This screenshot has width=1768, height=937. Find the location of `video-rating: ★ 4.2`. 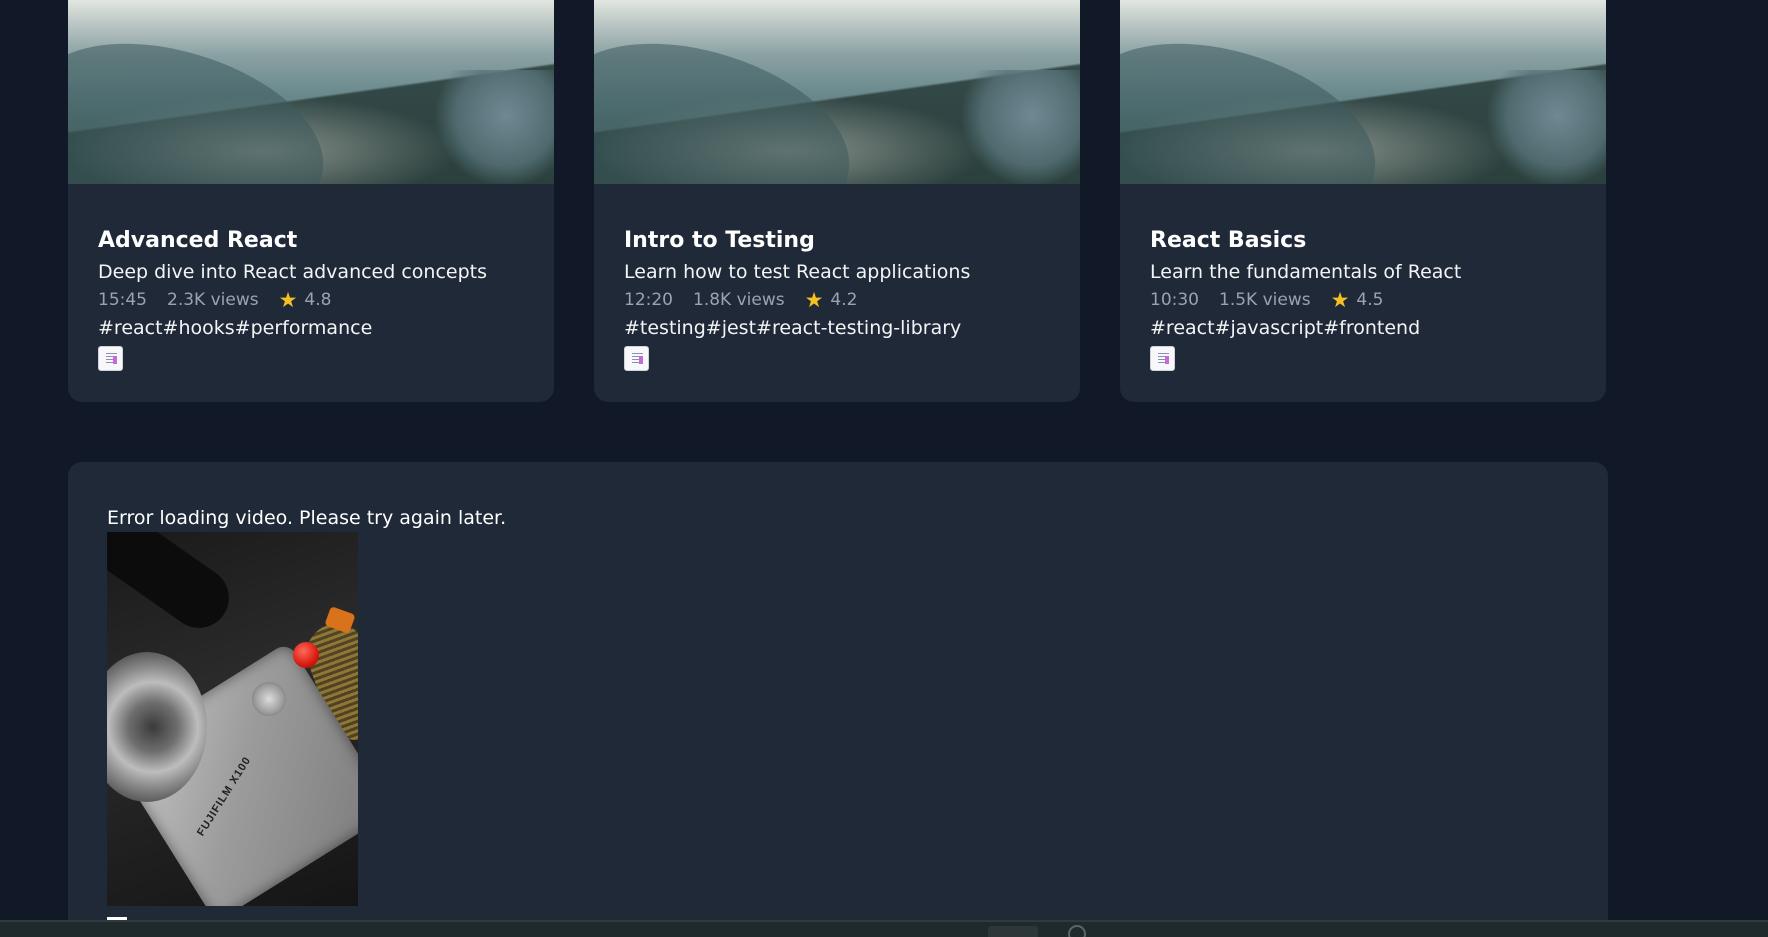

video-rating: ★ 4.2 is located at coordinates (831, 300).